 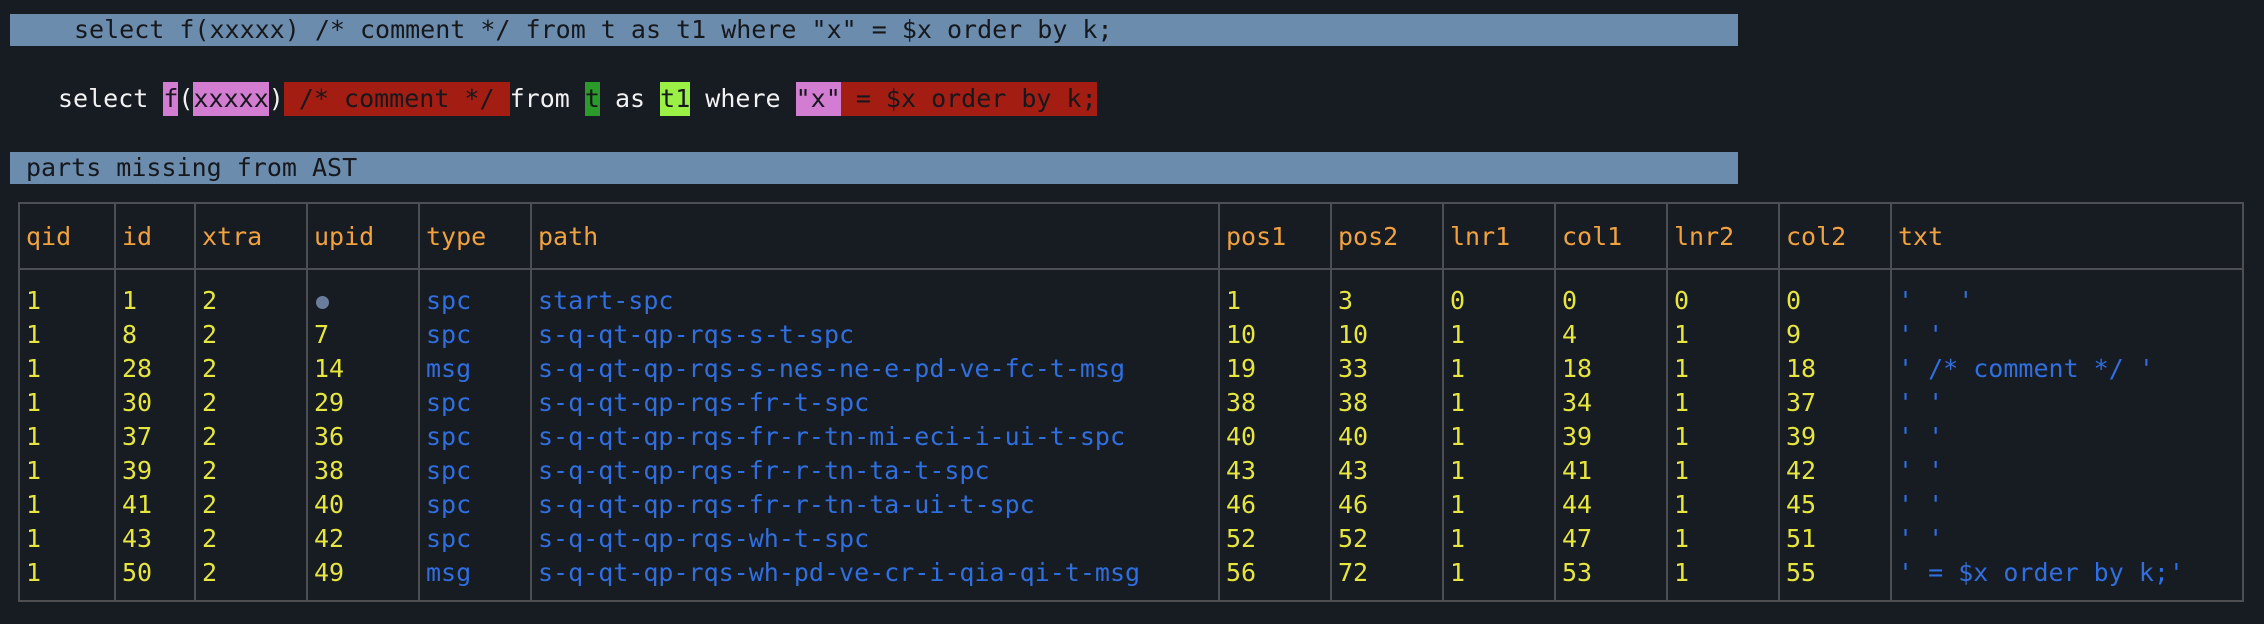 I want to click on table-row: 1 1 2 spc start-spc 1 3 0 0 0 0 ' ', so click(x=1131, y=293).